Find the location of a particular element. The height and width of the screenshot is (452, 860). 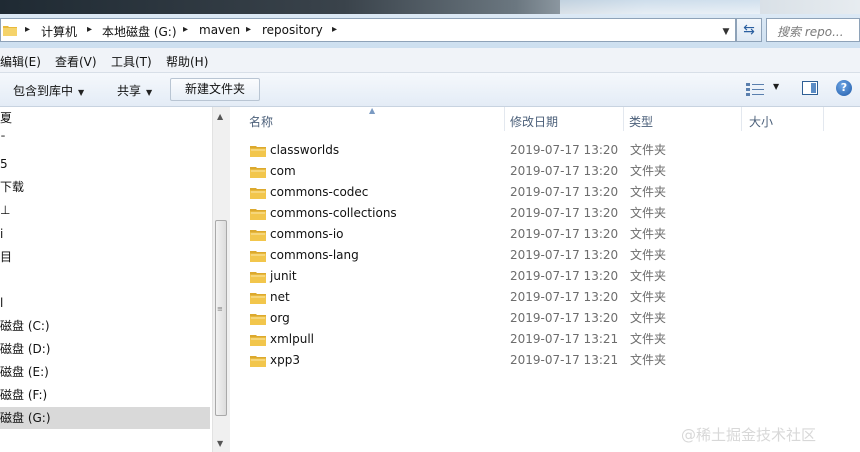

view-options-icon is located at coordinates (755, 89).